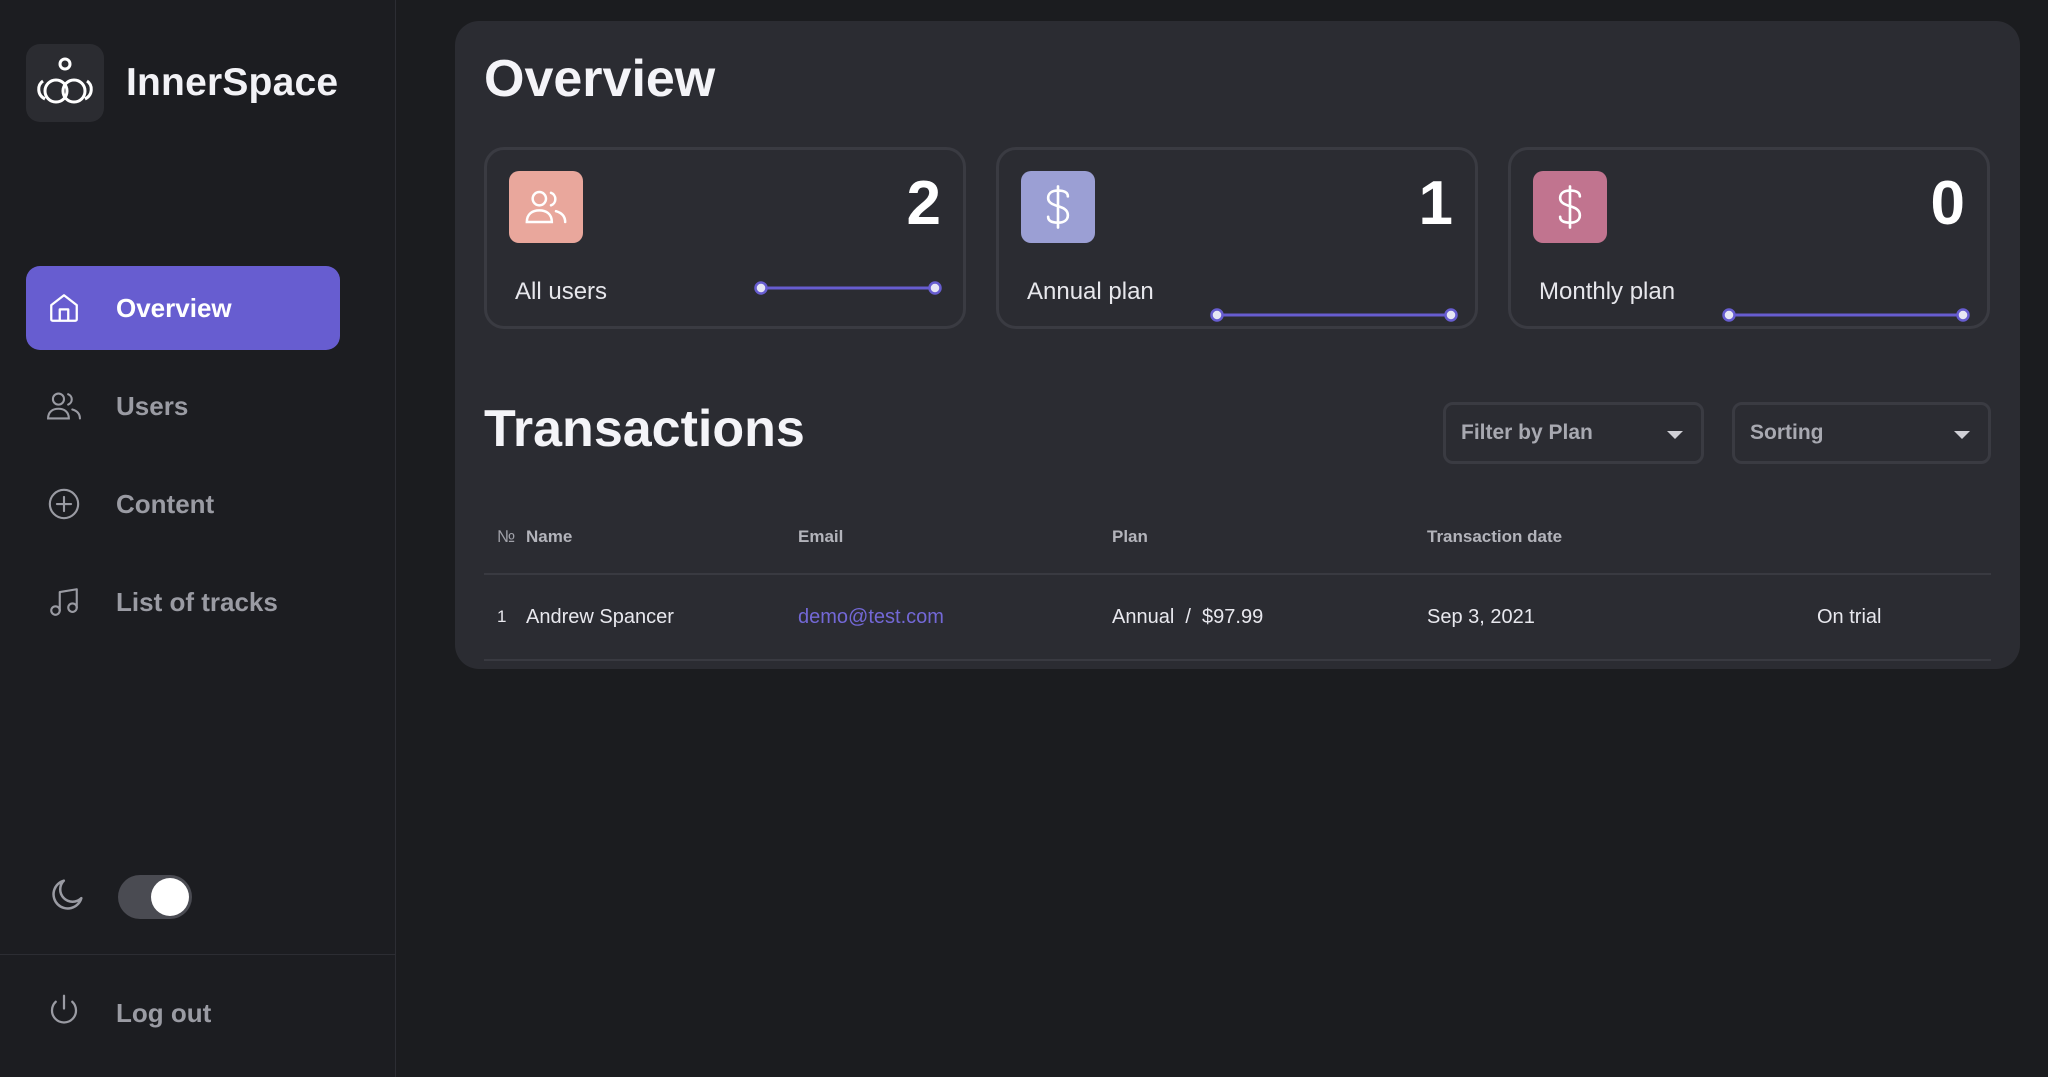 Image resolution: width=2048 pixels, height=1077 pixels. Describe the element at coordinates (1269, 537) in the screenshot. I see `column-header-plan: Plan` at that location.